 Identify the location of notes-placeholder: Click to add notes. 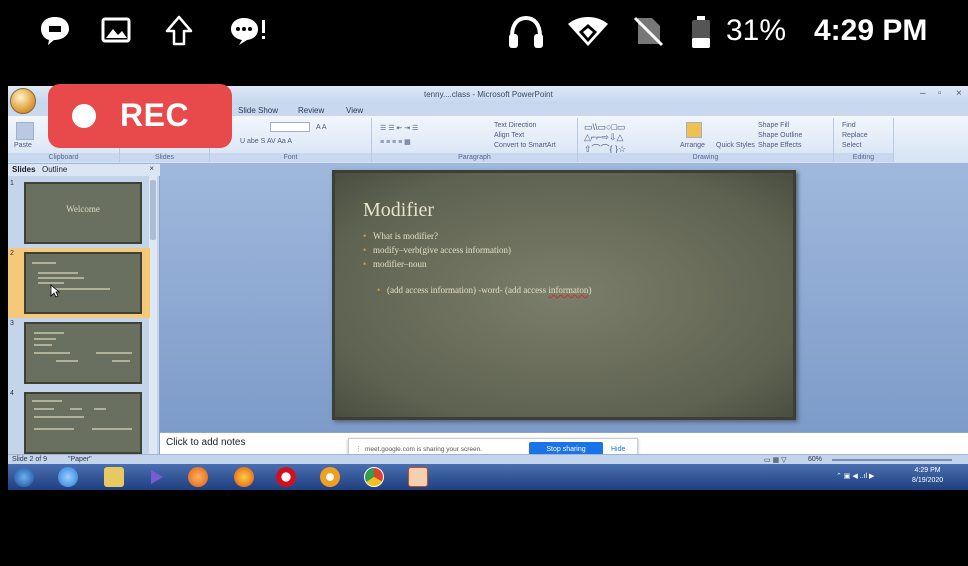
(206, 442).